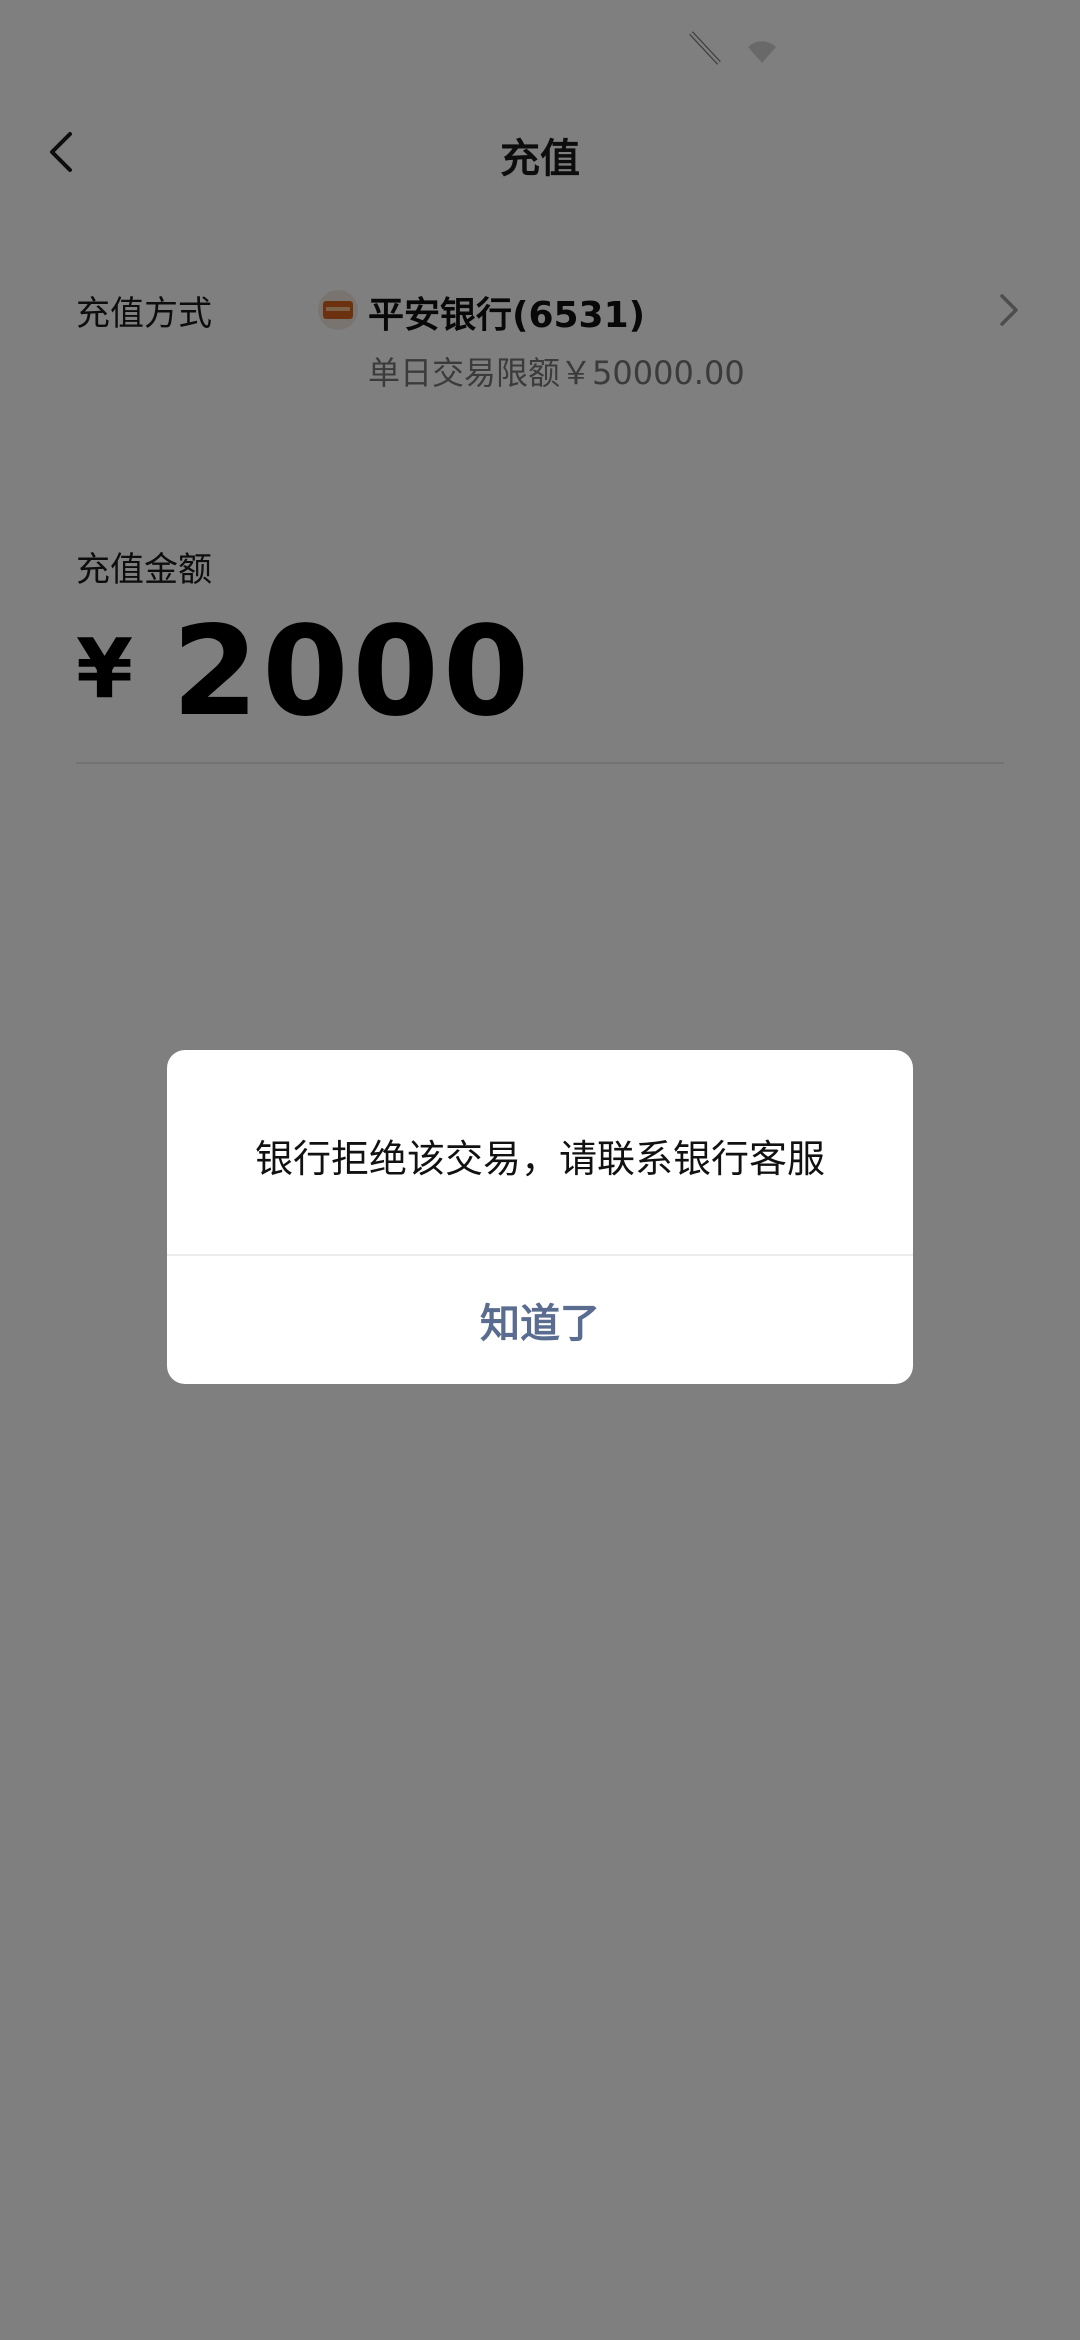  Describe the element at coordinates (540, 1217) in the screenshot. I see `alert-dialog: 银行拒绝该交易，请联系银行客服 知道了` at that location.